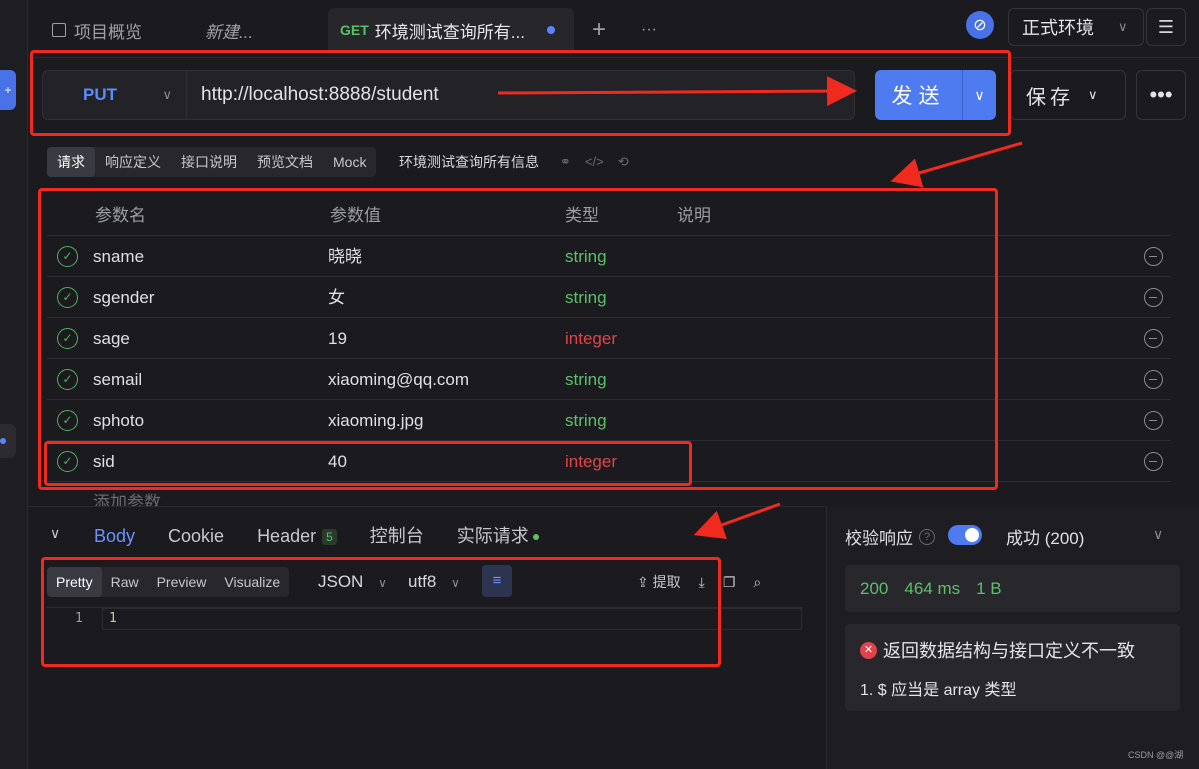 Image resolution: width=1199 pixels, height=769 pixels. I want to click on error-title-row: ✕ 返回数据结构与接口定义不一致, so click(997, 650).